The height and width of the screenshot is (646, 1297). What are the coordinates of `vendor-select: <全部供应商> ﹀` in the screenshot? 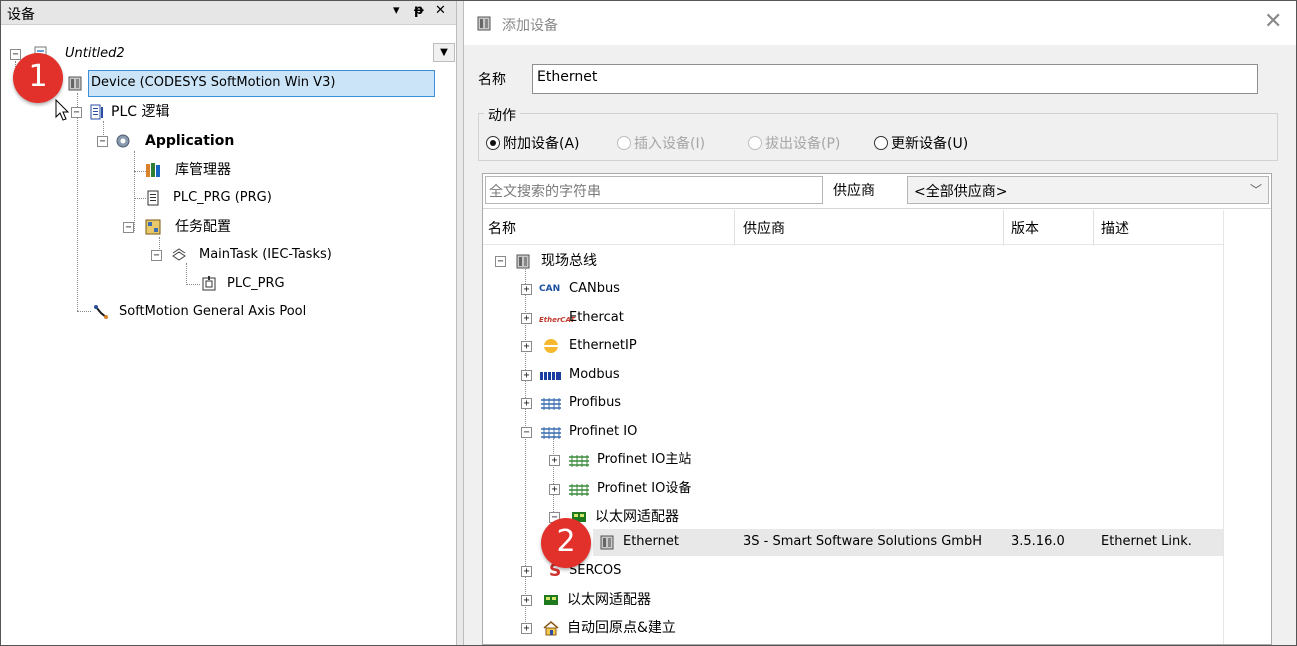 It's located at (1088, 190).